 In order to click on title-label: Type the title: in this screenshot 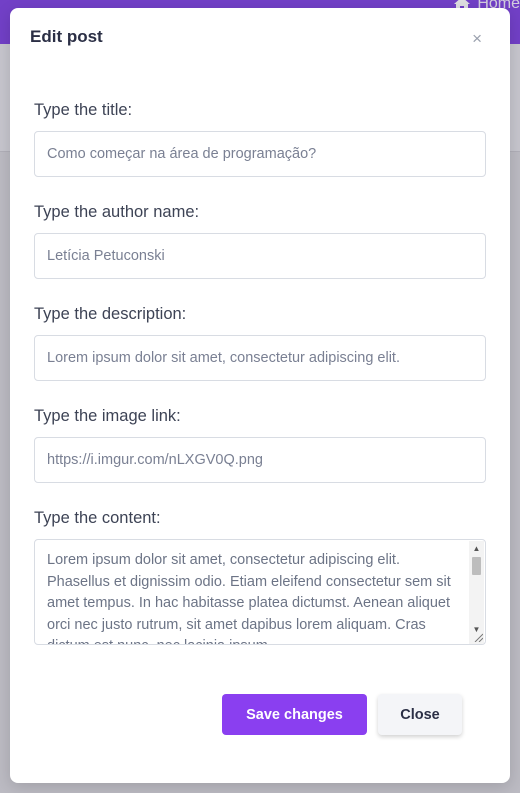, I will do `click(83, 110)`.